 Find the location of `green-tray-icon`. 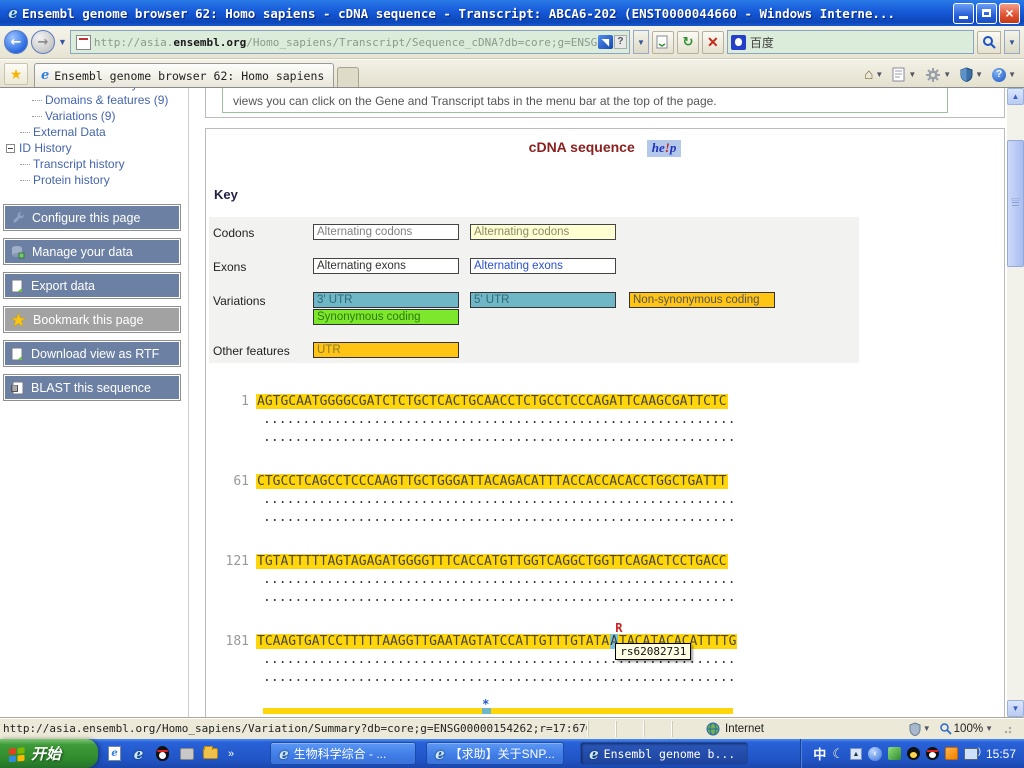

green-tray-icon is located at coordinates (894, 753).